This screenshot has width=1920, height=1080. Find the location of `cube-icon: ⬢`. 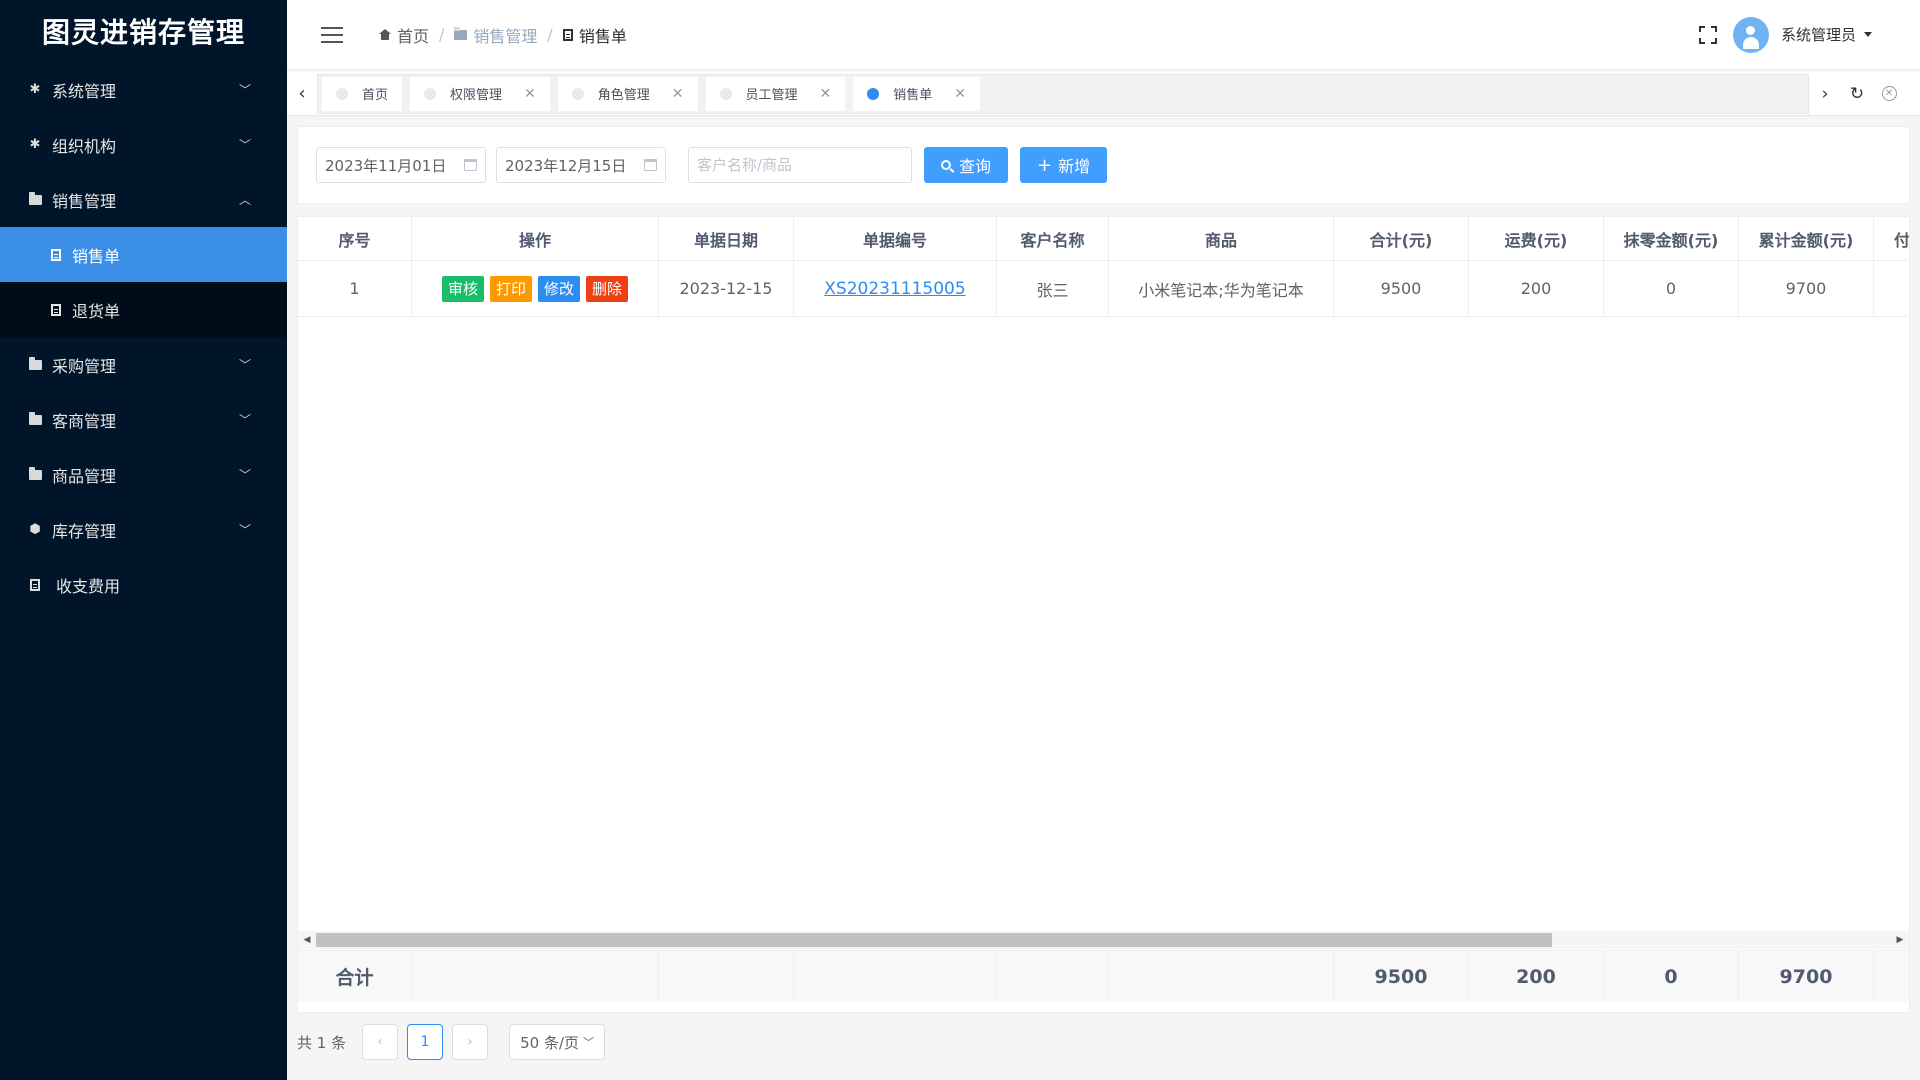

cube-icon: ⬢ is located at coordinates (35, 529).